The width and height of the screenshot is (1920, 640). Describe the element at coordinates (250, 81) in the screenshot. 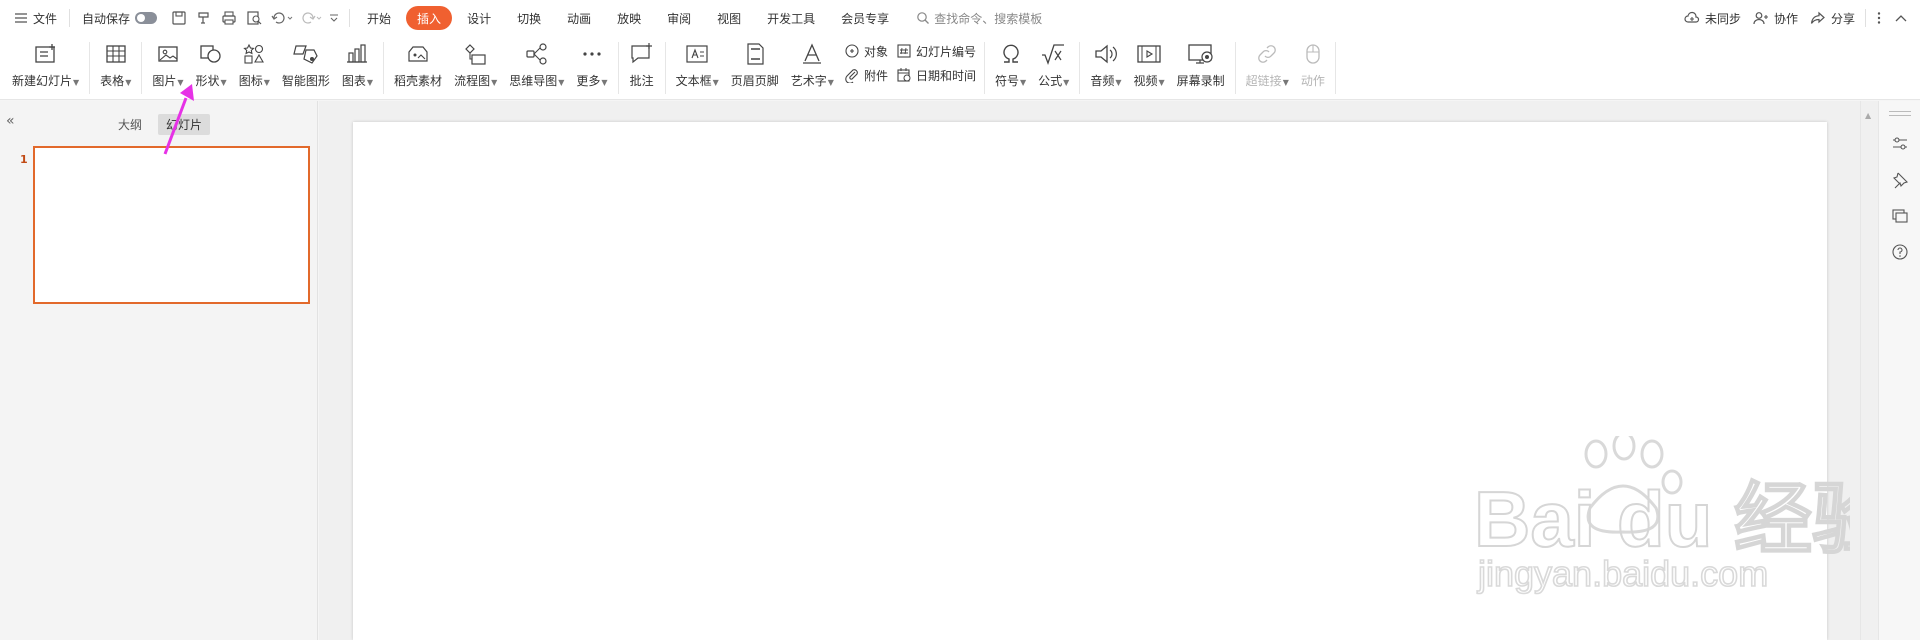

I see `icon-label: 图标` at that location.